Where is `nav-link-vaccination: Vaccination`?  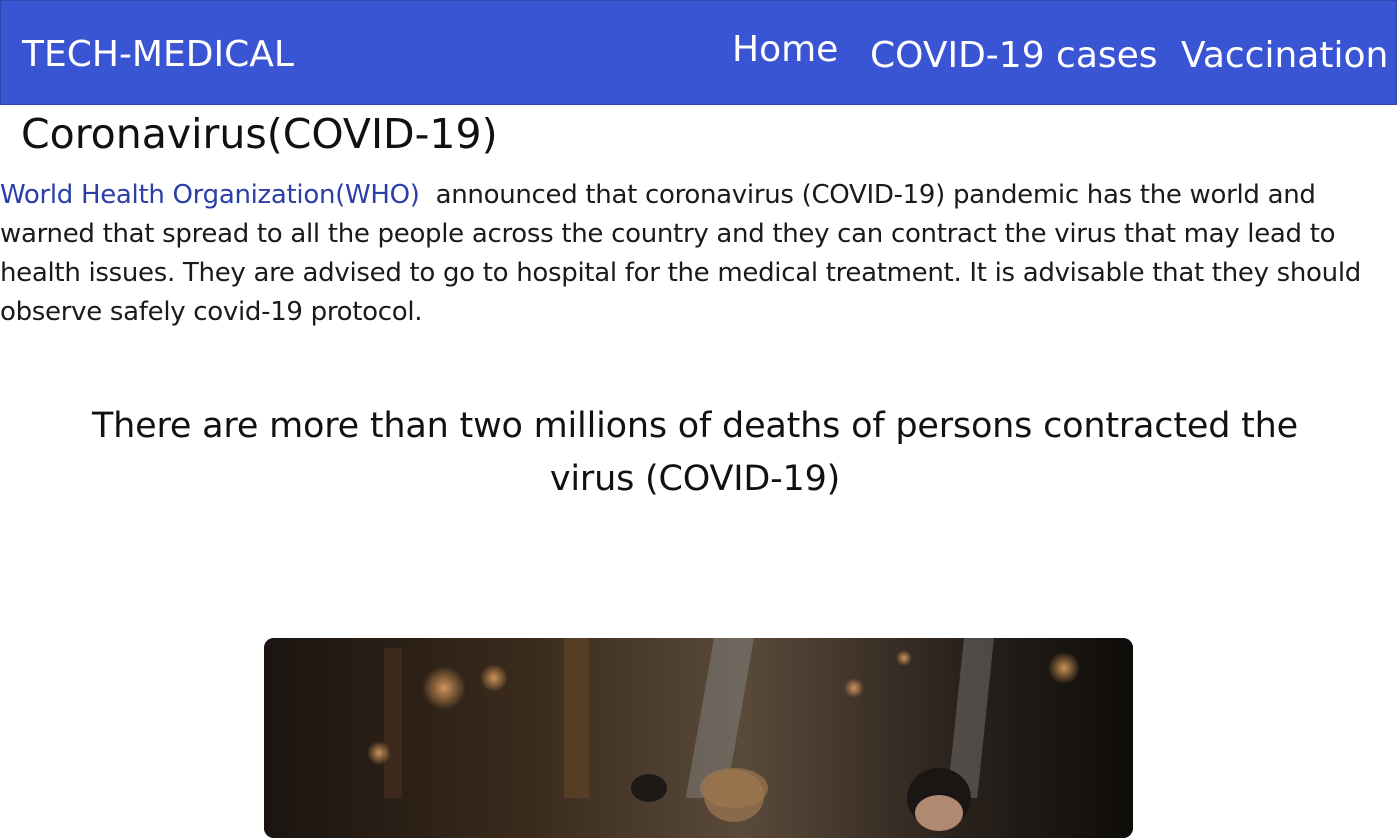 nav-link-vaccination: Vaccination is located at coordinates (1284, 55).